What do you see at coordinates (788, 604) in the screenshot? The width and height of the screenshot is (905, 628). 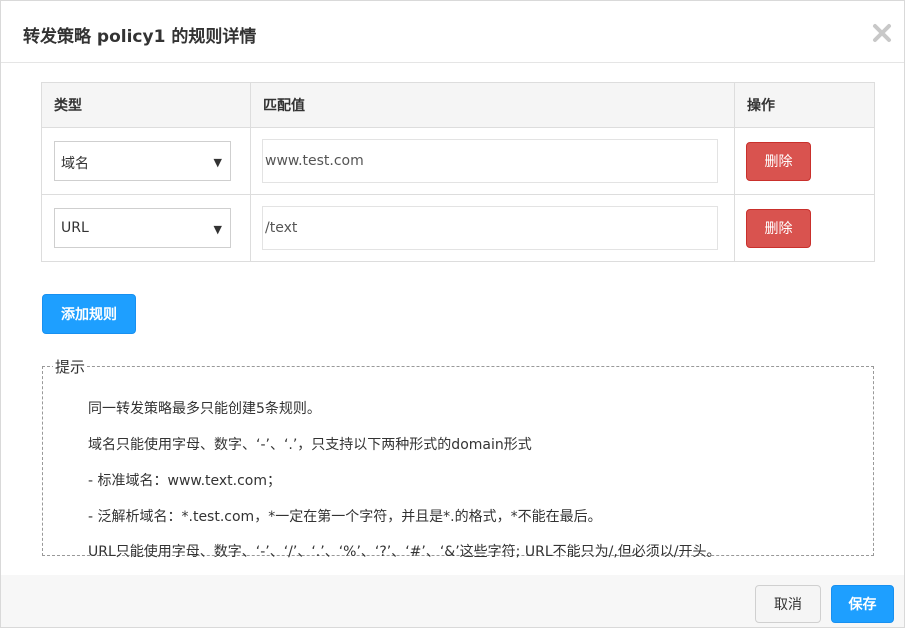 I see `cancel-button: 取消` at bounding box center [788, 604].